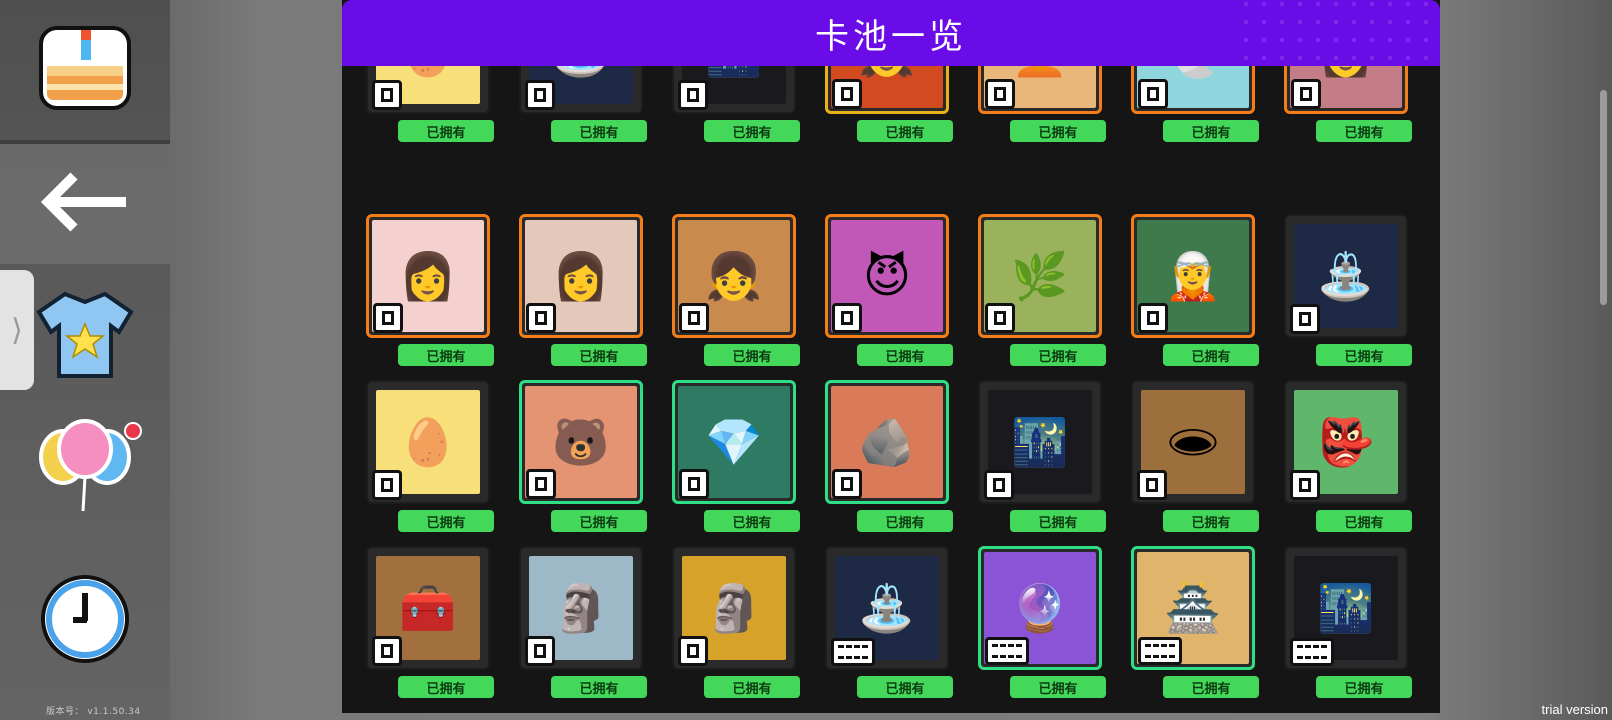 The image size is (1612, 720). What do you see at coordinates (734, 276) in the screenshot?
I see `card-frame: 👧` at bounding box center [734, 276].